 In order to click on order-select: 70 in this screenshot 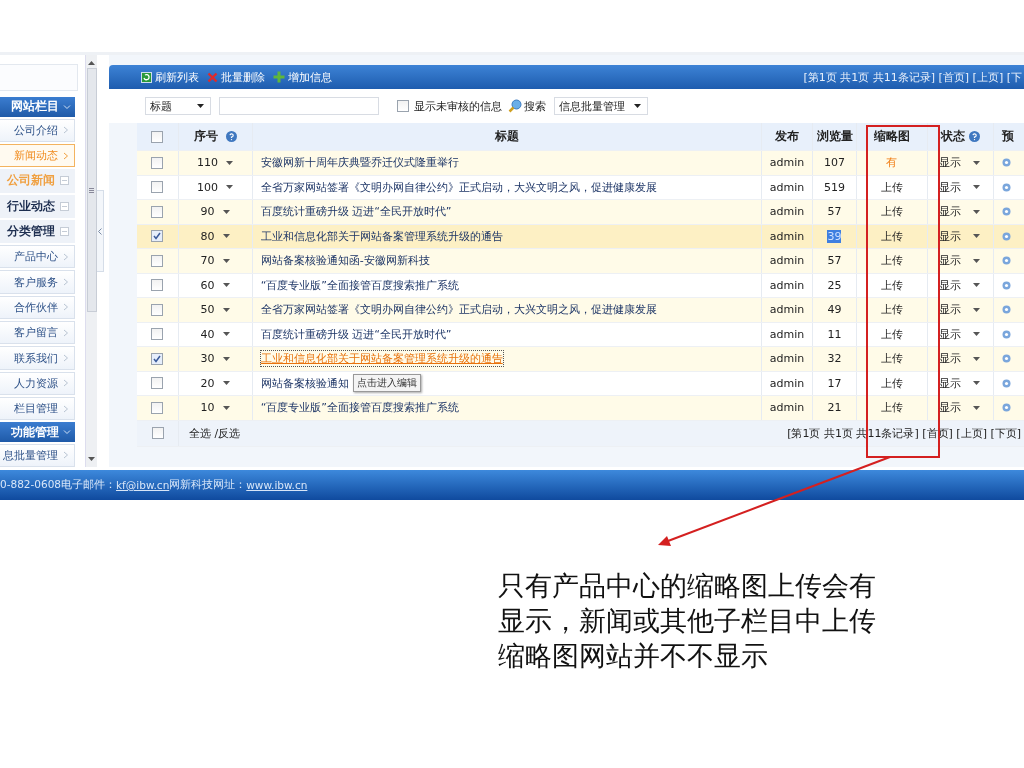, I will do `click(207, 261)`.